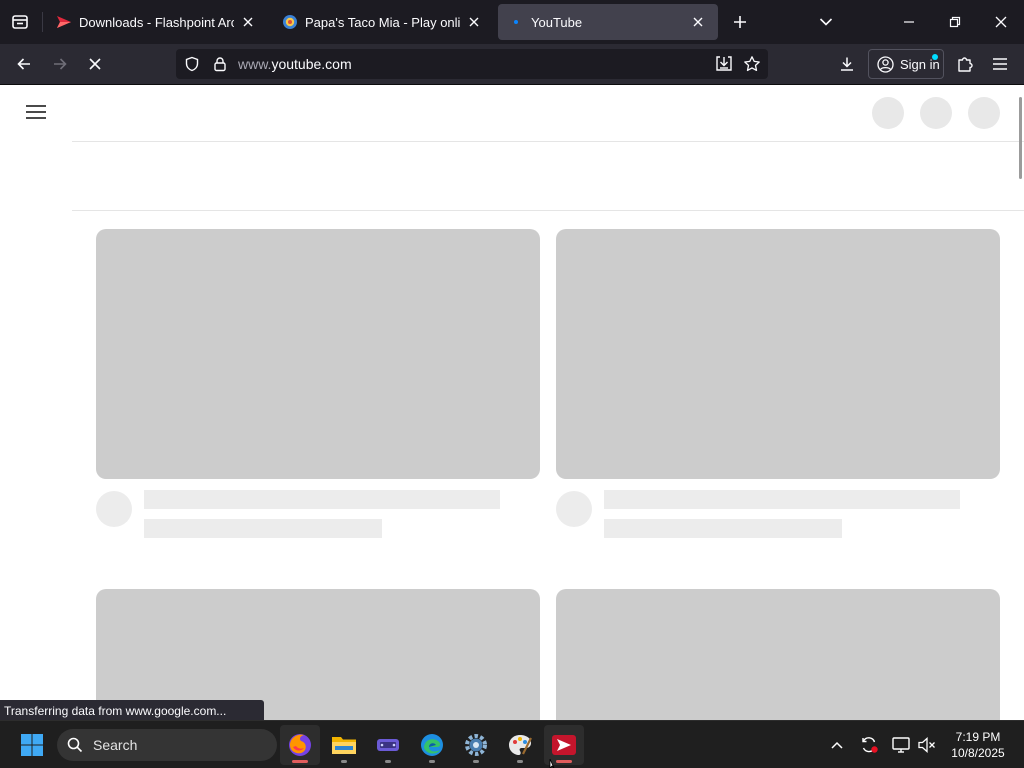 Image resolution: width=1024 pixels, height=768 pixels. I want to click on taskbar-search-box: Search, so click(167, 745).